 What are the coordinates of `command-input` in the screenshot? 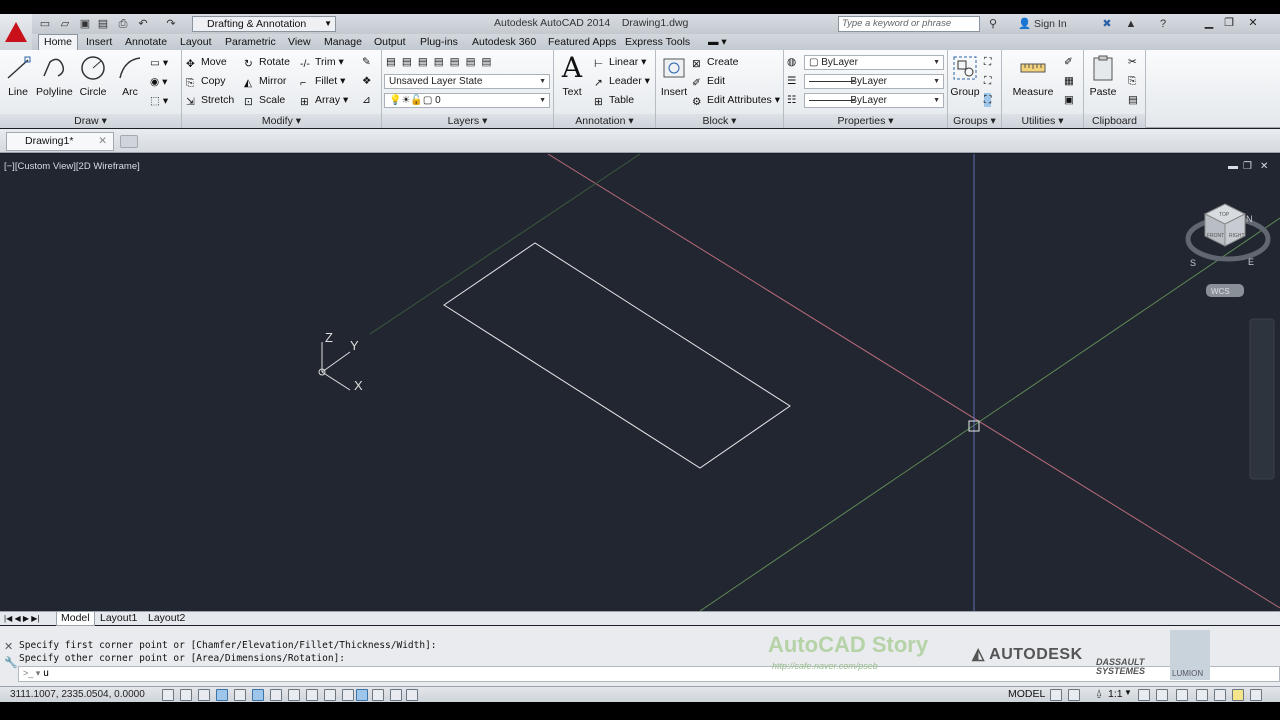 It's located at (193, 674).